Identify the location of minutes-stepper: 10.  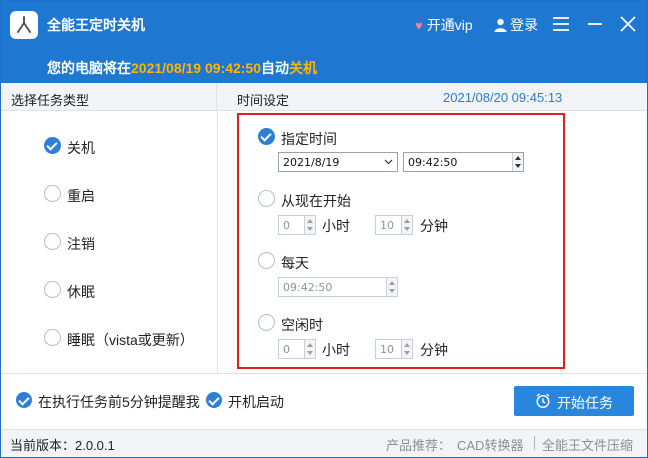
(394, 225).